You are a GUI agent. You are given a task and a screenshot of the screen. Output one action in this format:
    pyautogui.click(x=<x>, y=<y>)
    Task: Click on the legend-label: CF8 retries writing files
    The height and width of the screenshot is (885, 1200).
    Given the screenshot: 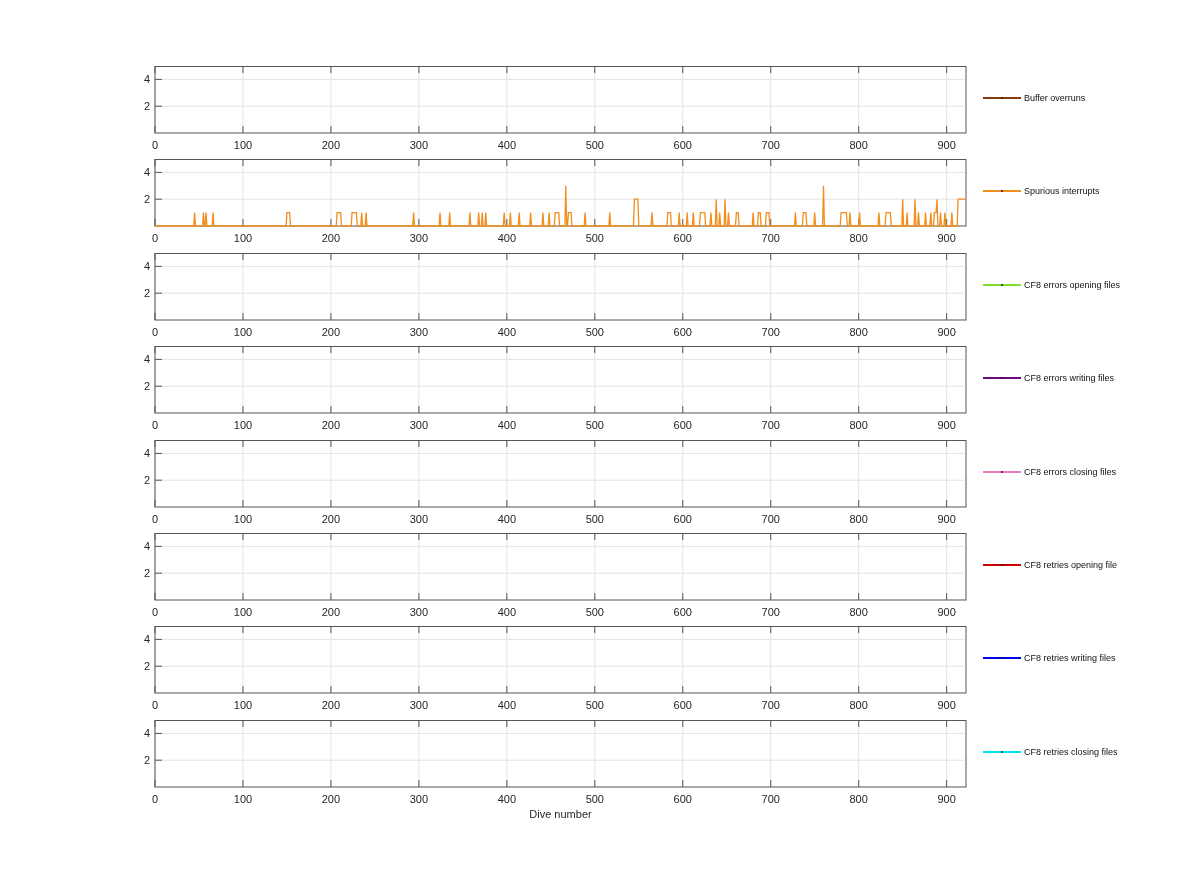 What is the action you would take?
    pyautogui.click(x=1070, y=658)
    